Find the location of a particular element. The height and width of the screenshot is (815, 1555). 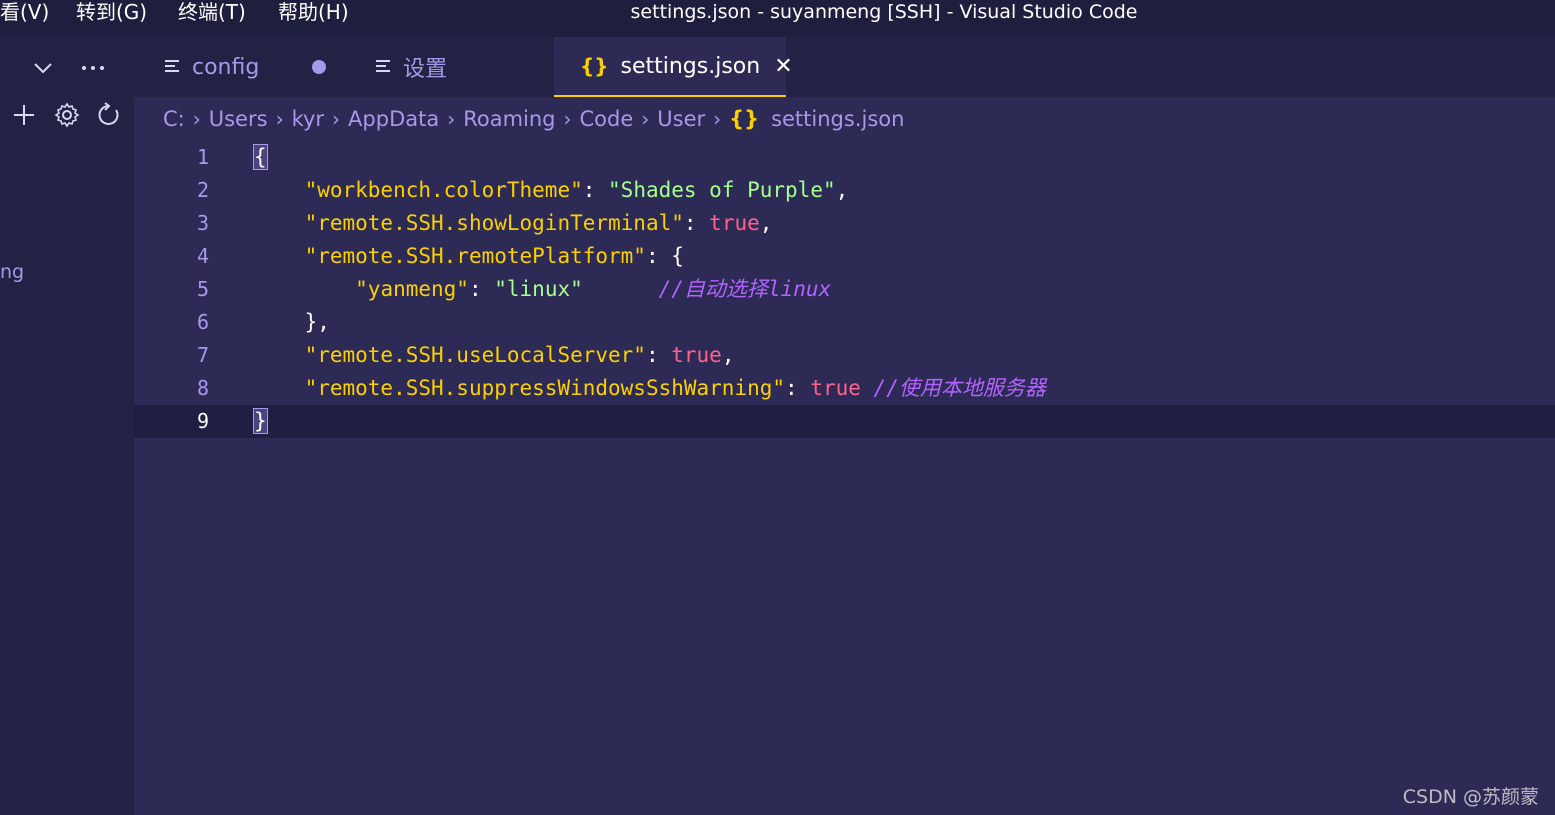

tab-bar: config 设置 {} settings.json ✕ is located at coordinates (844, 67).